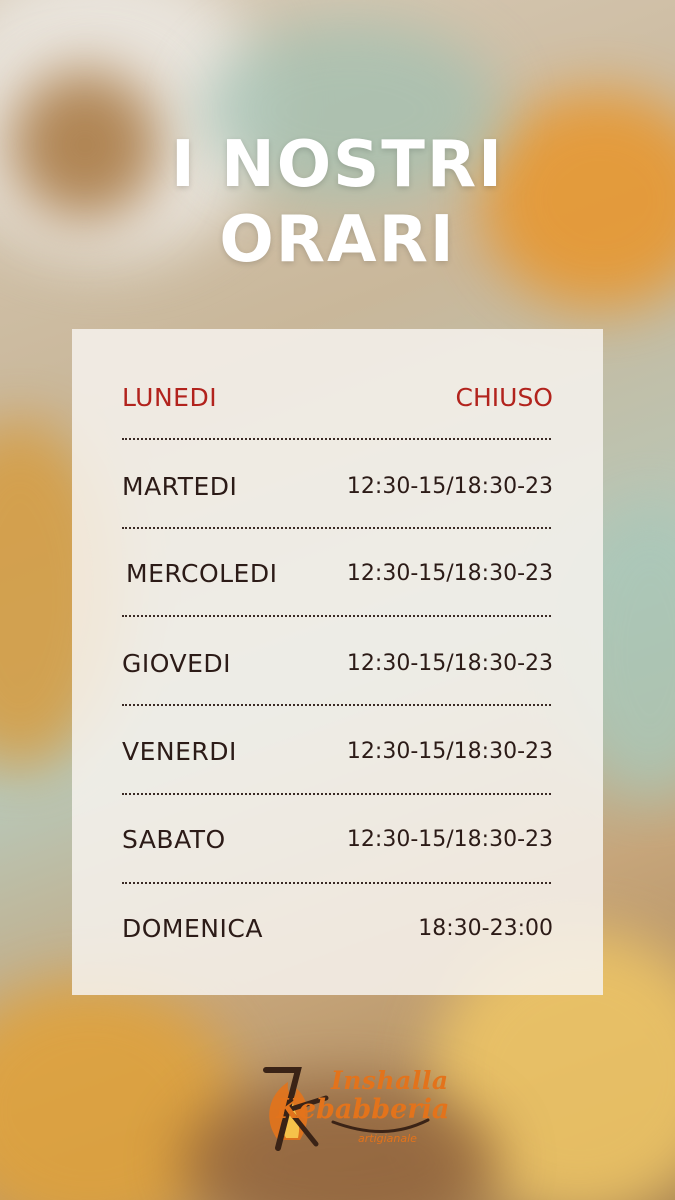 This screenshot has width=675, height=1200. What do you see at coordinates (174, 839) in the screenshot?
I see `day-label: SABATO` at bounding box center [174, 839].